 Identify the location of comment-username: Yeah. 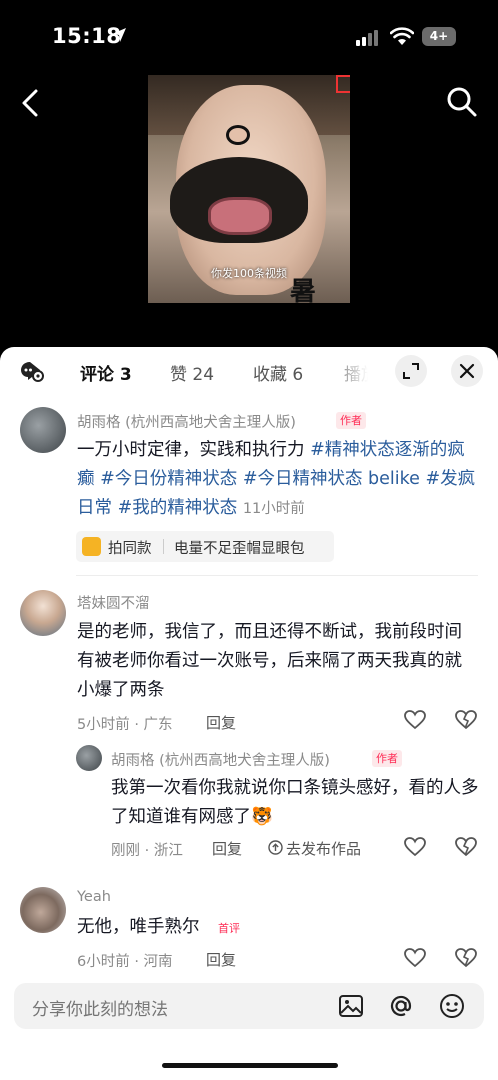
(94, 897).